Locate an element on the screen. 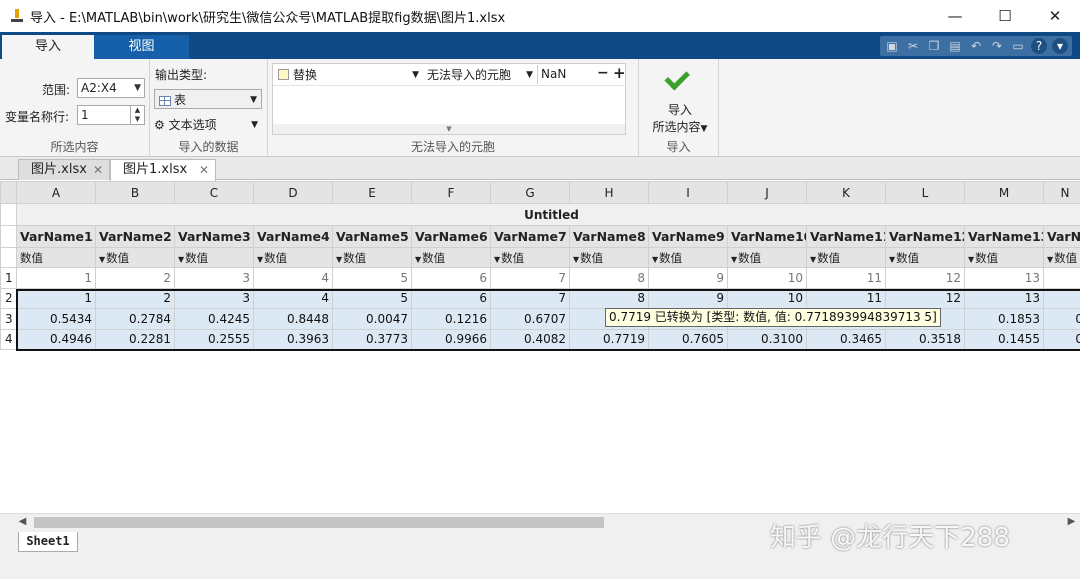 Image resolution: width=1080 pixels, height=579 pixels. data-cell: 7 is located at coordinates (530, 278).